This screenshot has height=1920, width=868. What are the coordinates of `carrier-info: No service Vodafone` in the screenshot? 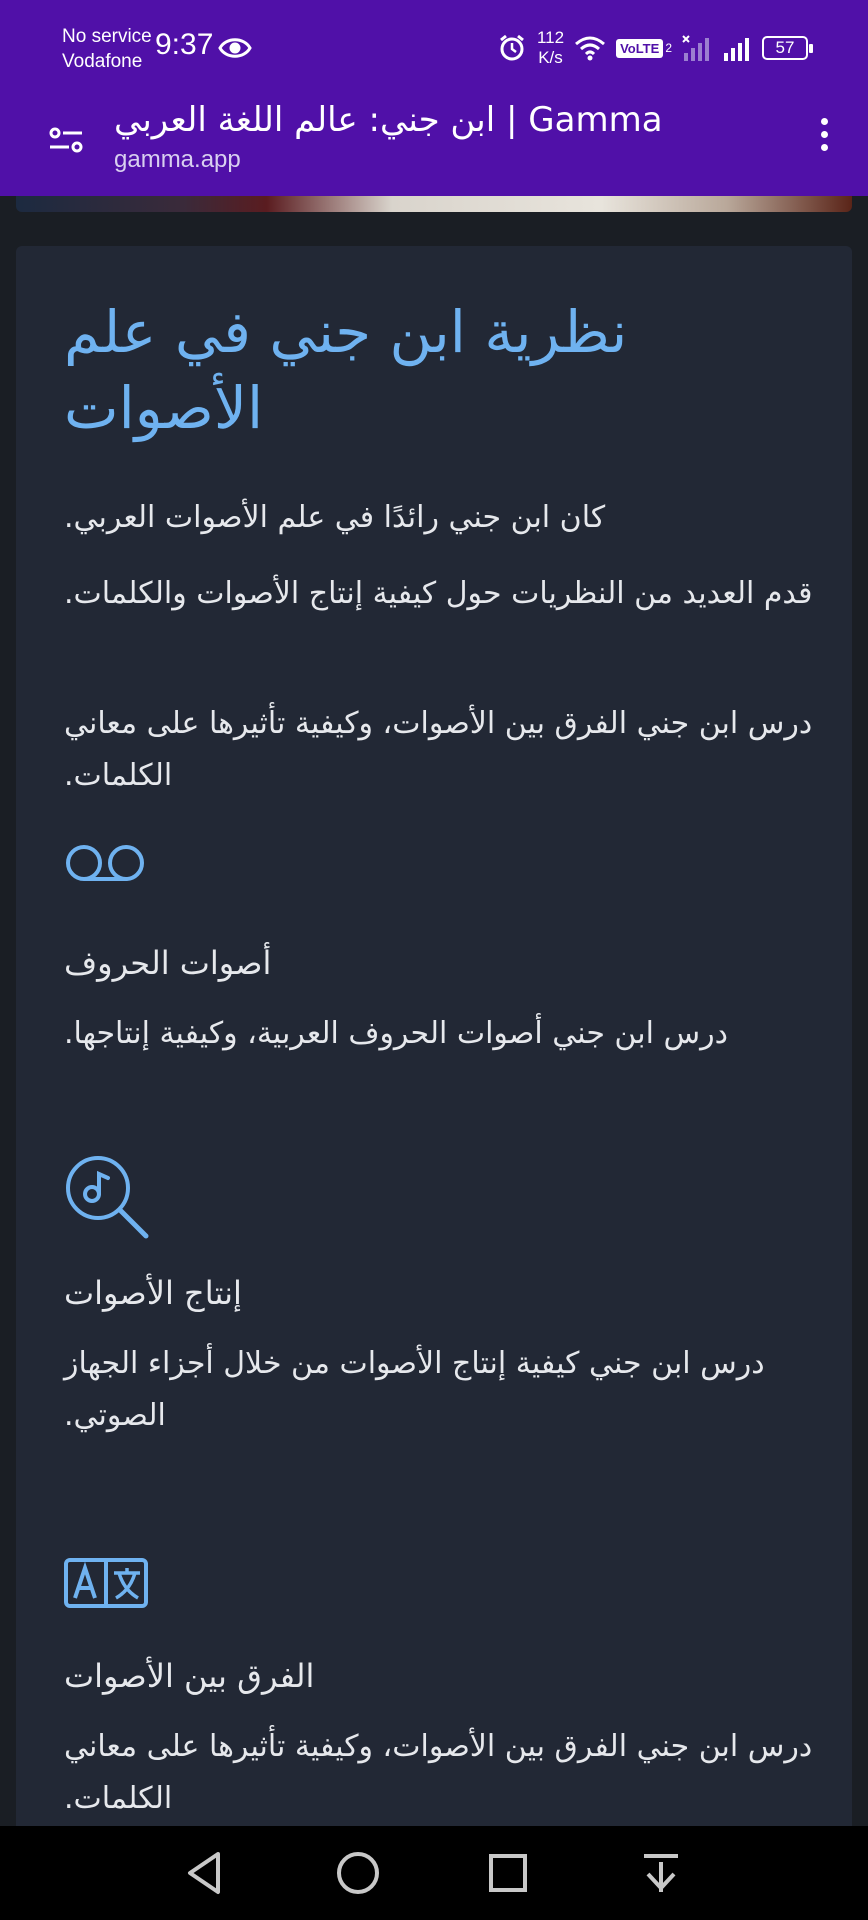 It's located at (107, 49).